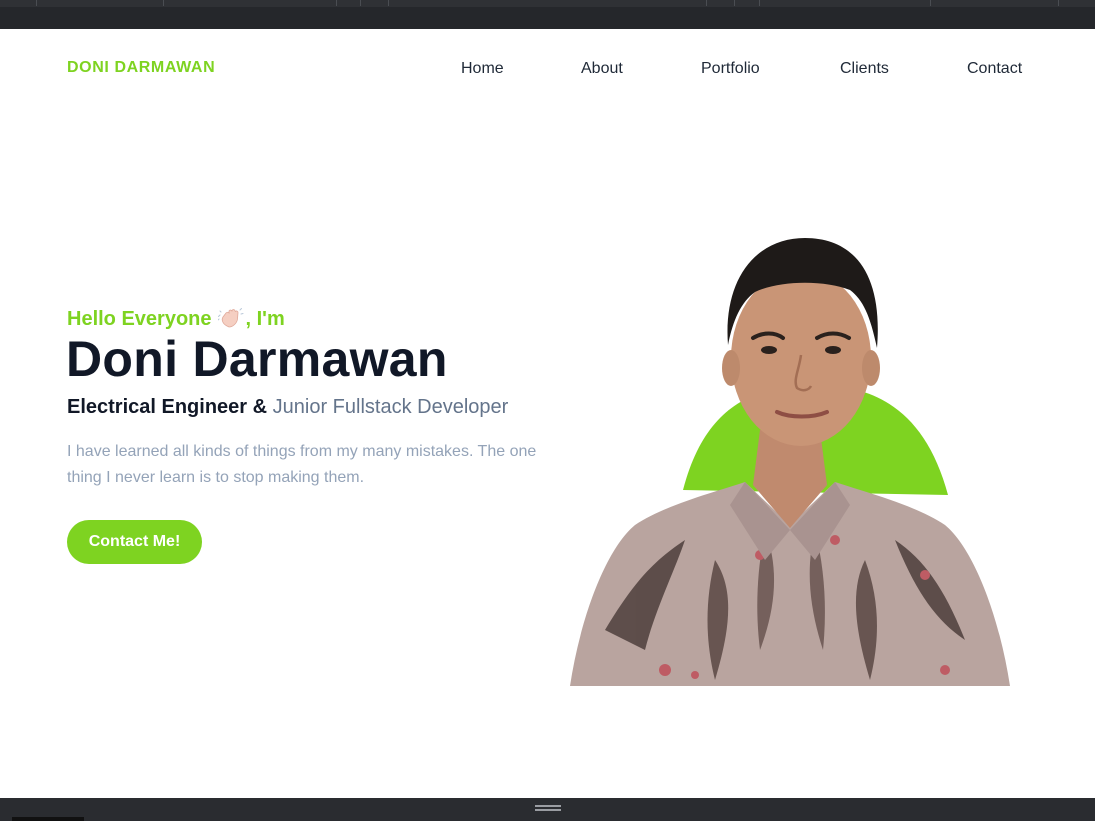 This screenshot has width=1095, height=821. I want to click on nav-contact: Contact, so click(994, 69).